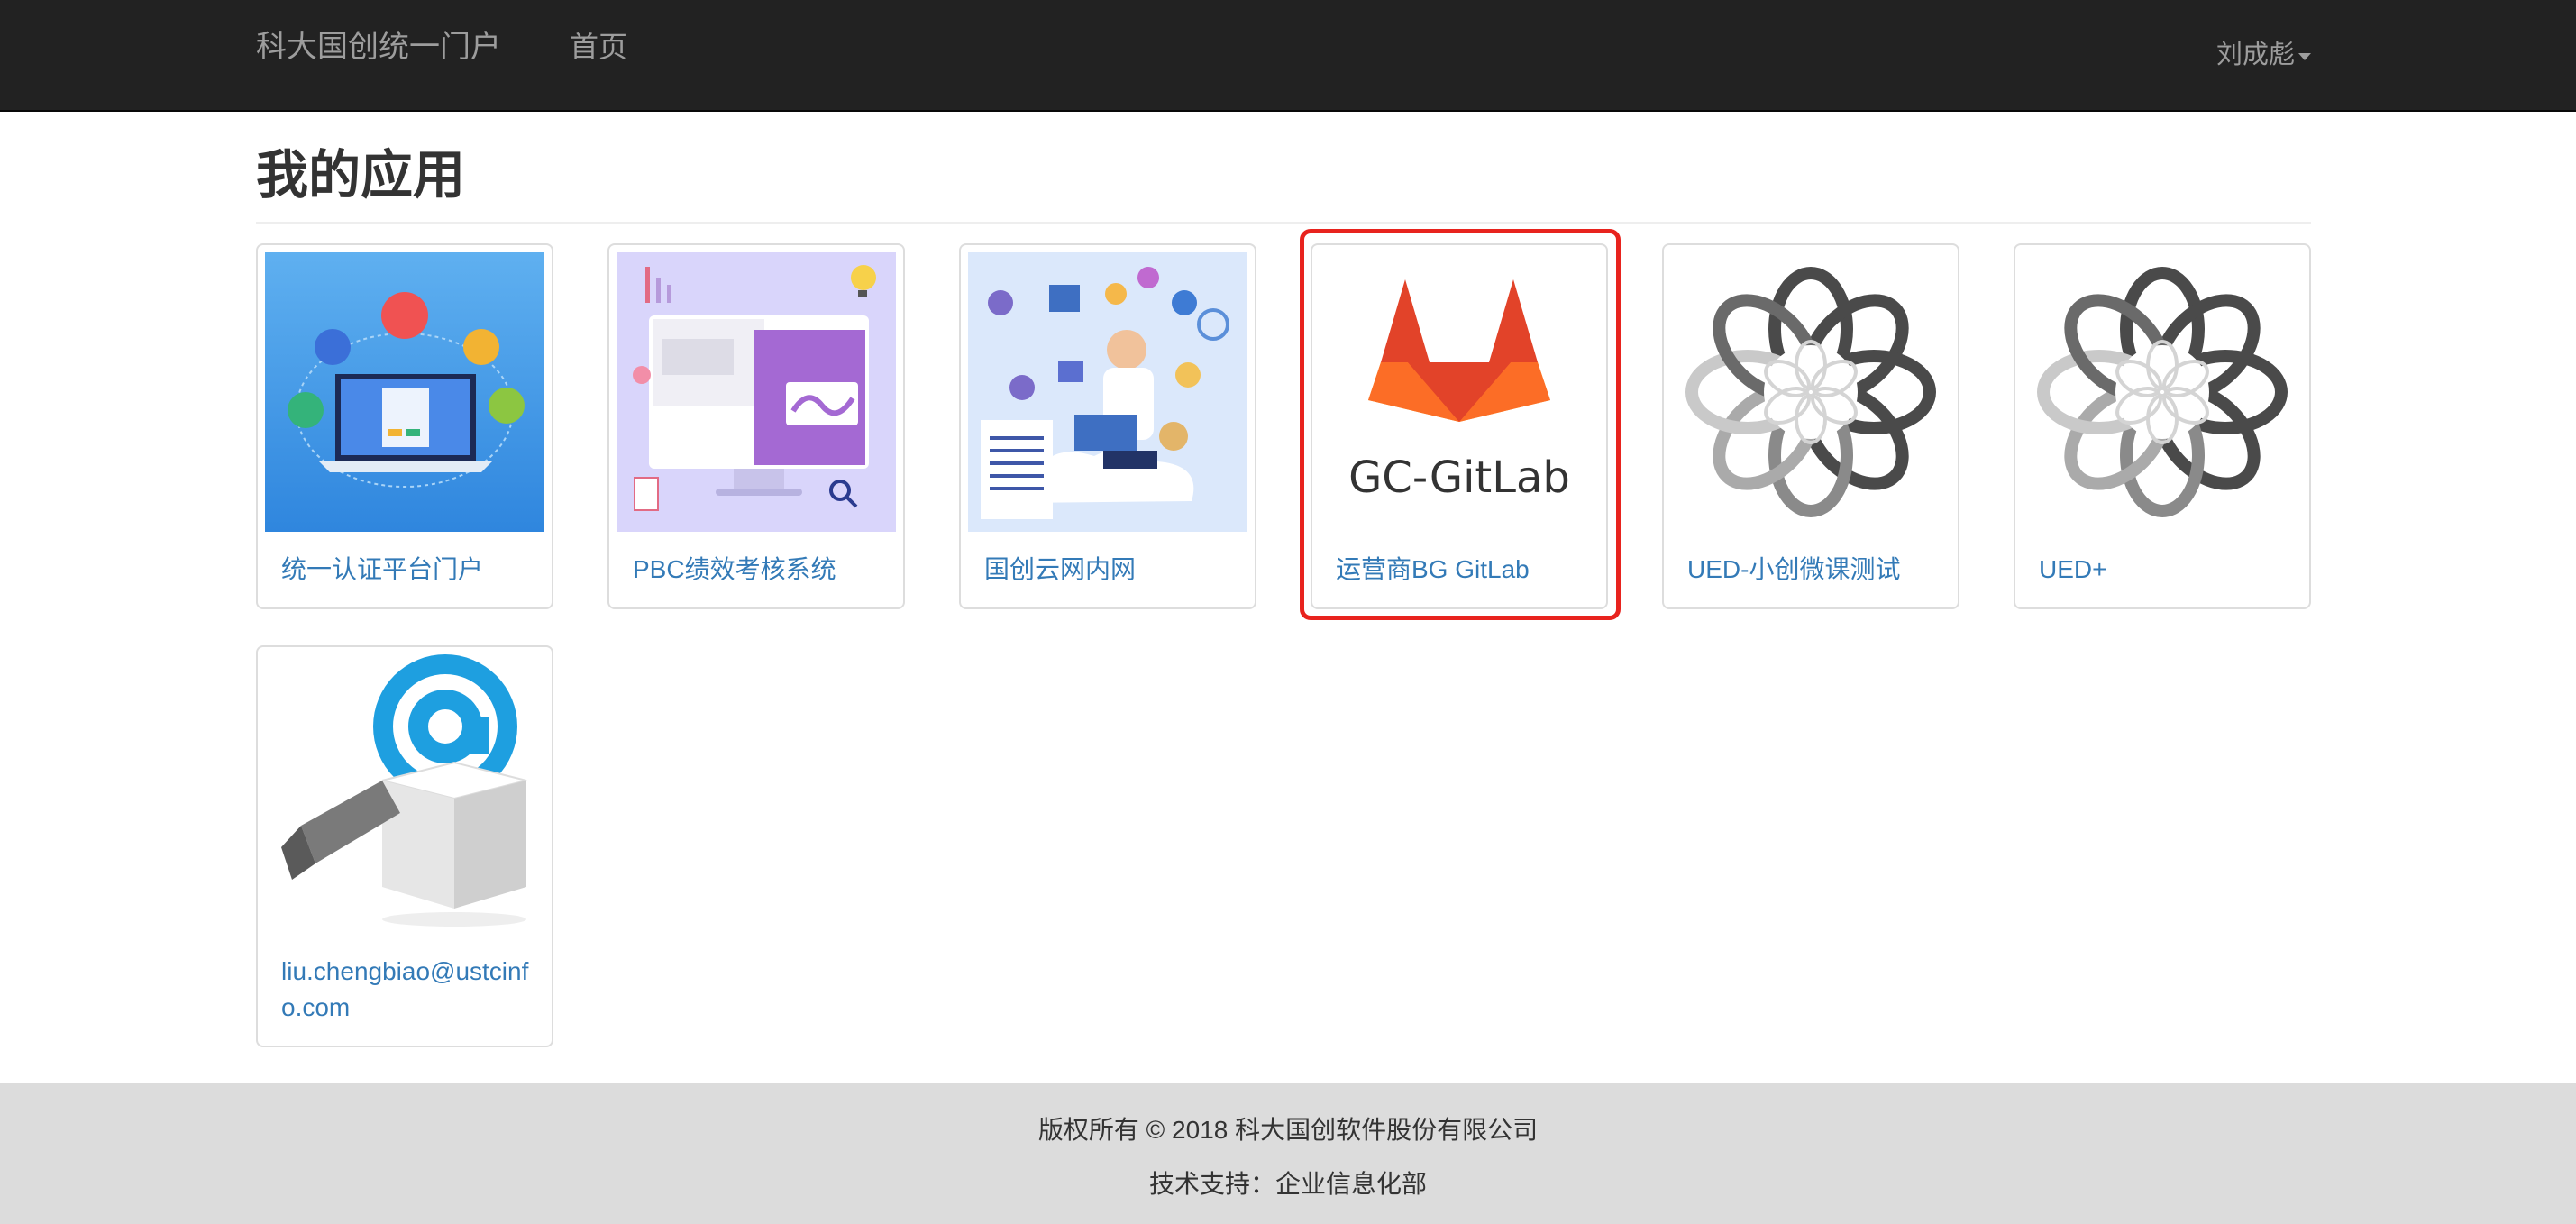 This screenshot has width=2576, height=1224. Describe the element at coordinates (1288, 56) in the screenshot. I see `top-navbar: 科大国创统一门户 首页 刘成彪` at that location.